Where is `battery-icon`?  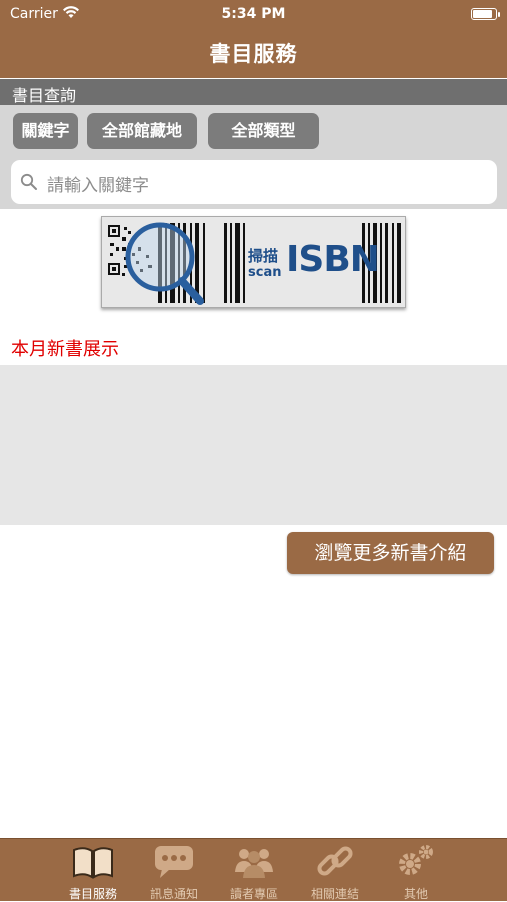
battery-icon is located at coordinates (485, 14).